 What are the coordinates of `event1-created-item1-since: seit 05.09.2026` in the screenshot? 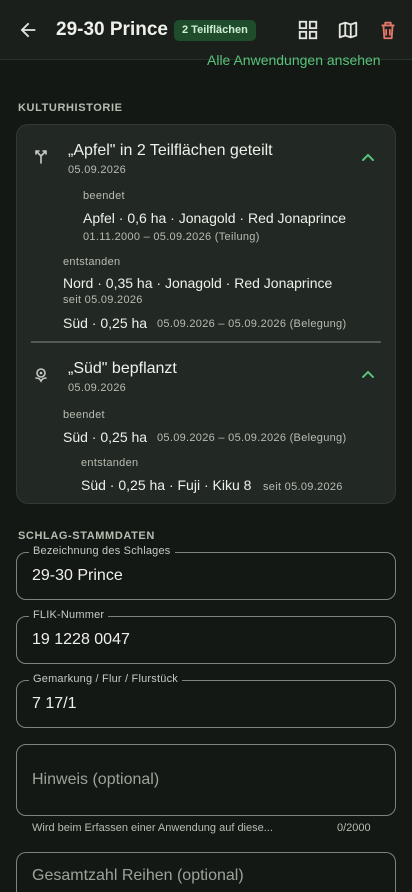 It's located at (103, 300).